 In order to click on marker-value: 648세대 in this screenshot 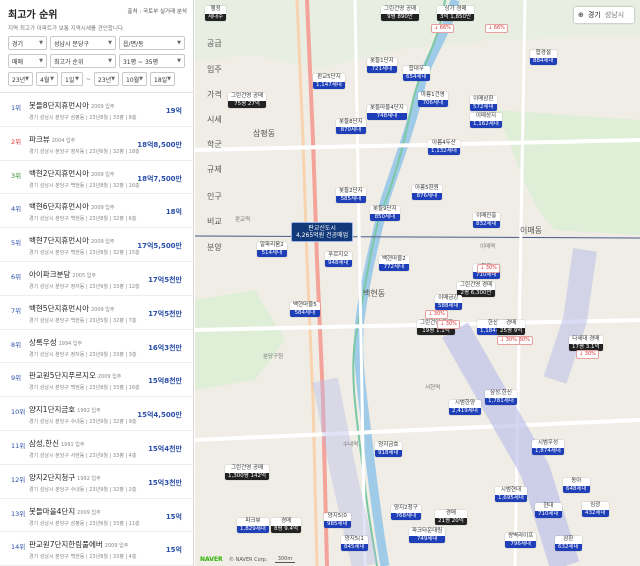, I will do `click(576, 489)`.